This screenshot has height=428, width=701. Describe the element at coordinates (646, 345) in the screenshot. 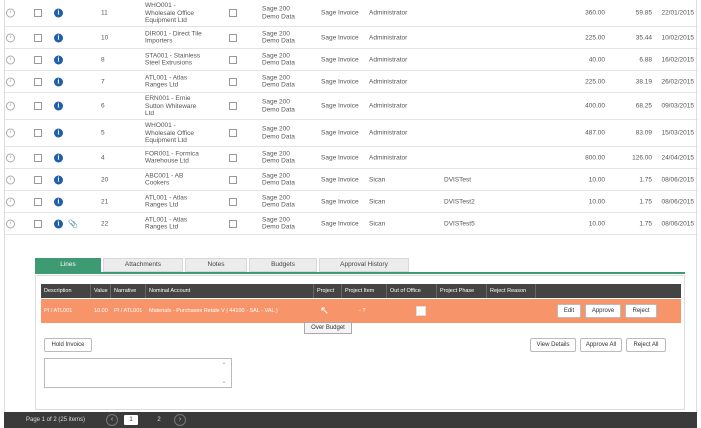

I see `reject-all-button: Reject All` at that location.